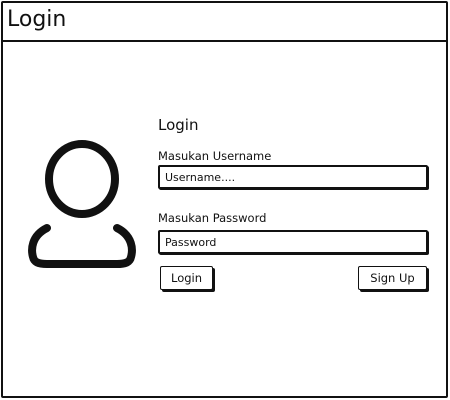 The height and width of the screenshot is (400, 450). Describe the element at coordinates (224, 22) in the screenshot. I see `title-bar: Login` at that location.